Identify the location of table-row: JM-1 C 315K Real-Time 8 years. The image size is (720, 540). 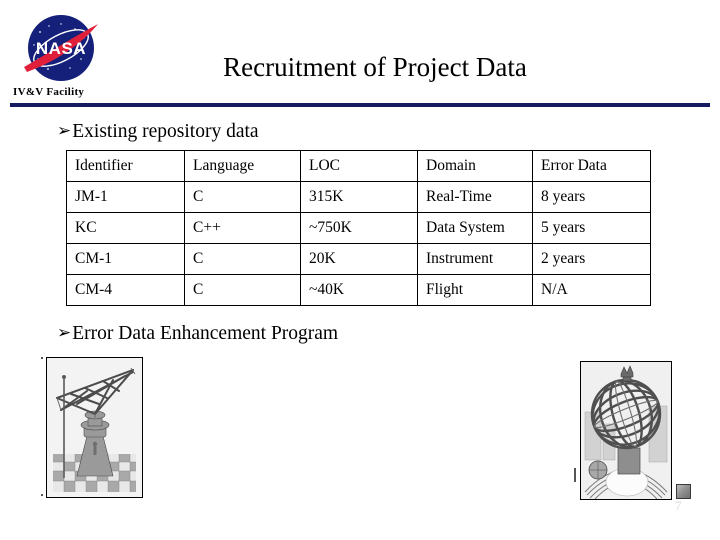
(358, 197).